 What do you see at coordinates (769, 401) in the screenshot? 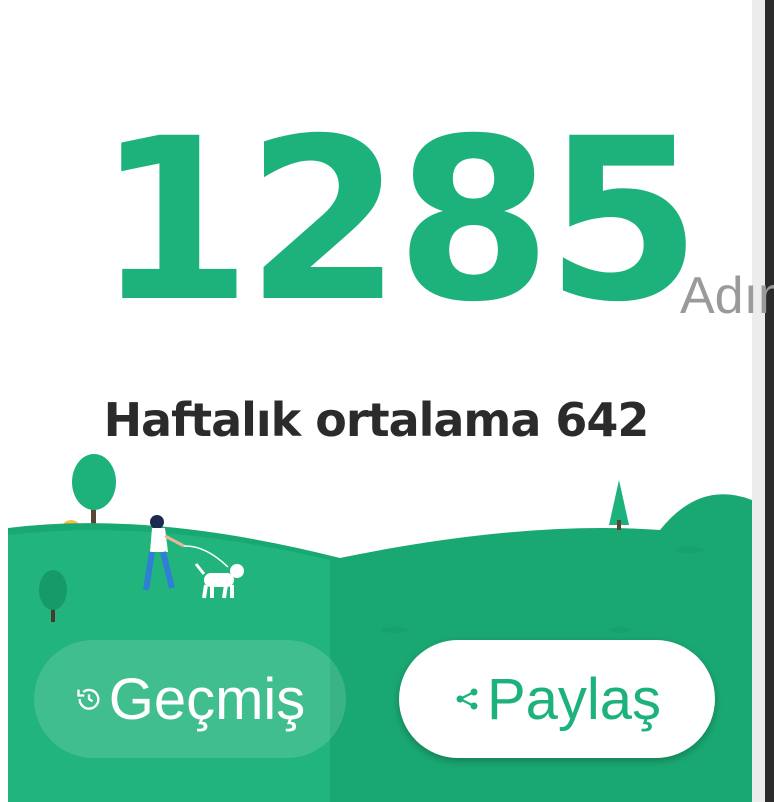
I see `device-frame-edge` at bounding box center [769, 401].